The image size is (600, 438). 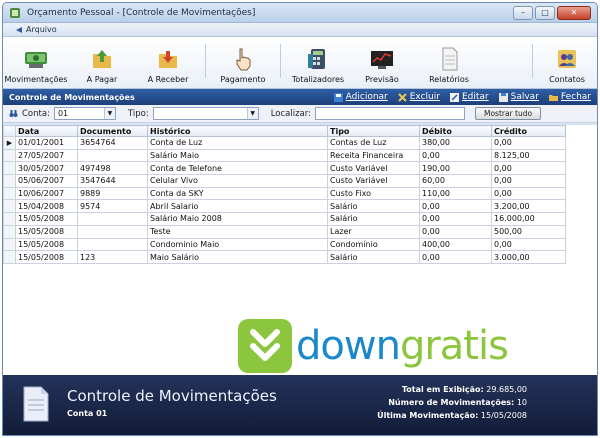 I want to click on conta-select: 01 ▼, so click(x=84, y=113).